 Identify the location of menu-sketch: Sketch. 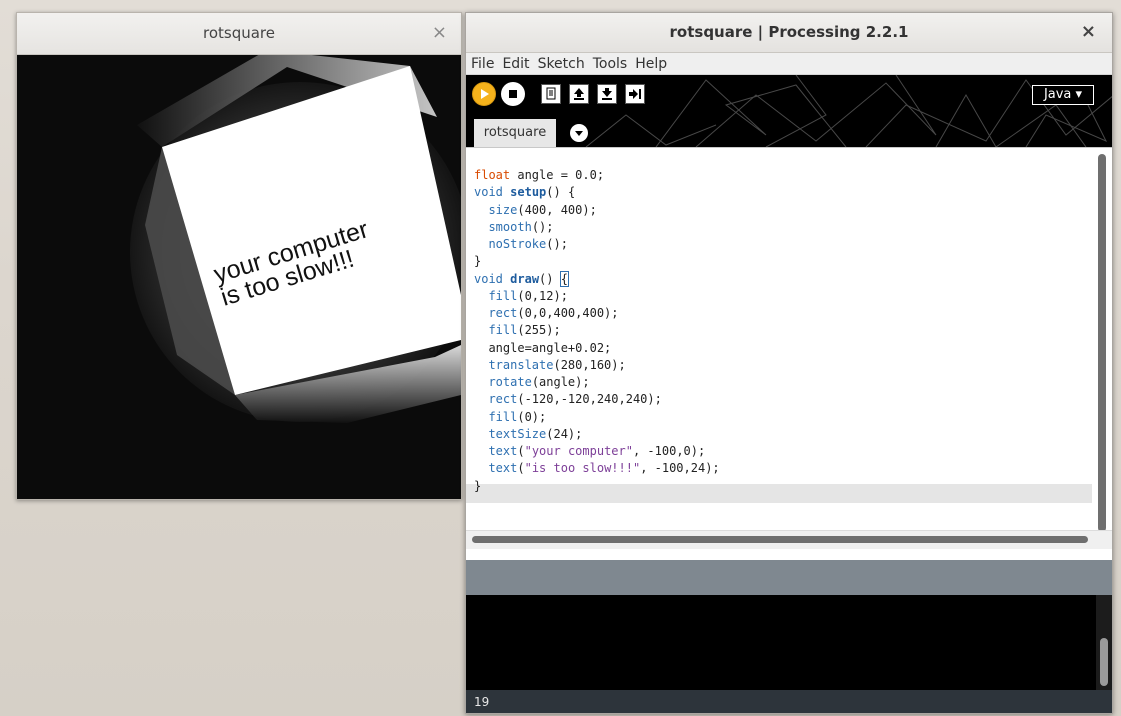
(560, 63).